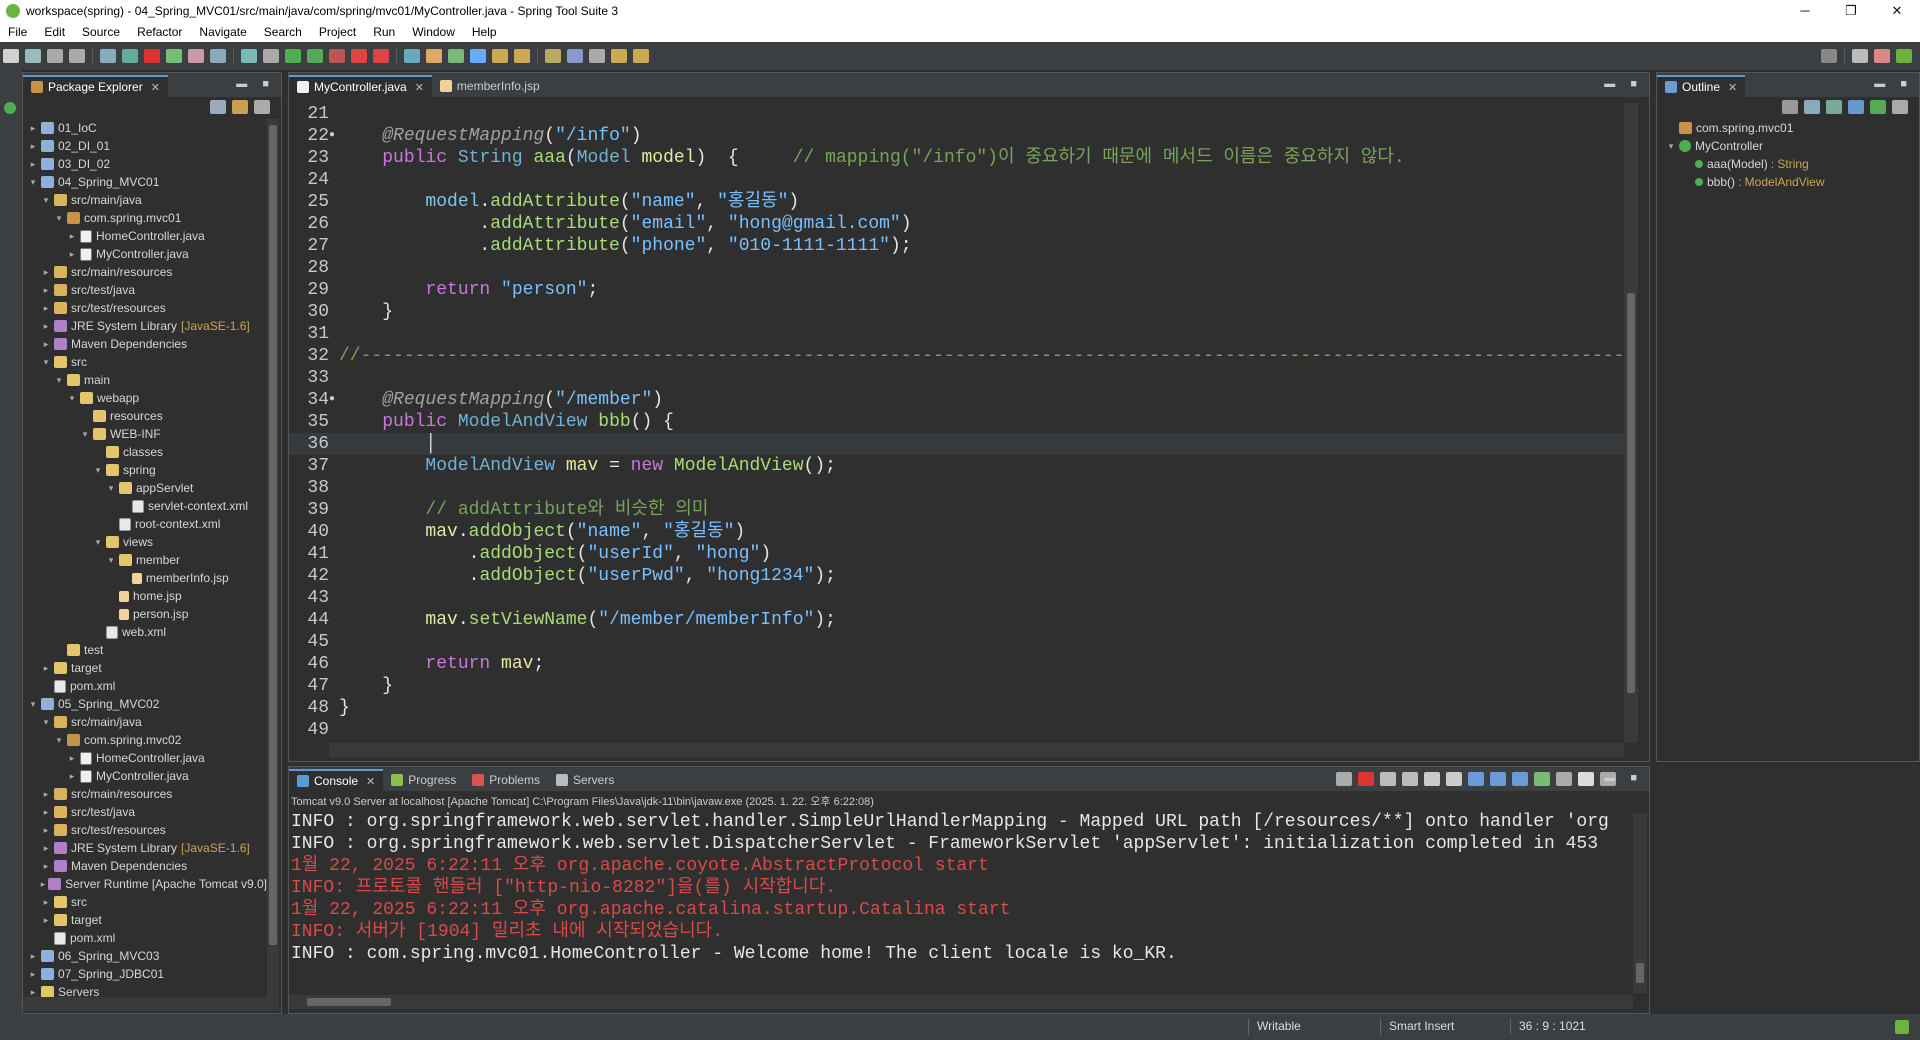 Image resolution: width=1920 pixels, height=1040 pixels. Describe the element at coordinates (500, 56) in the screenshot. I see `last-edit-icon` at that location.